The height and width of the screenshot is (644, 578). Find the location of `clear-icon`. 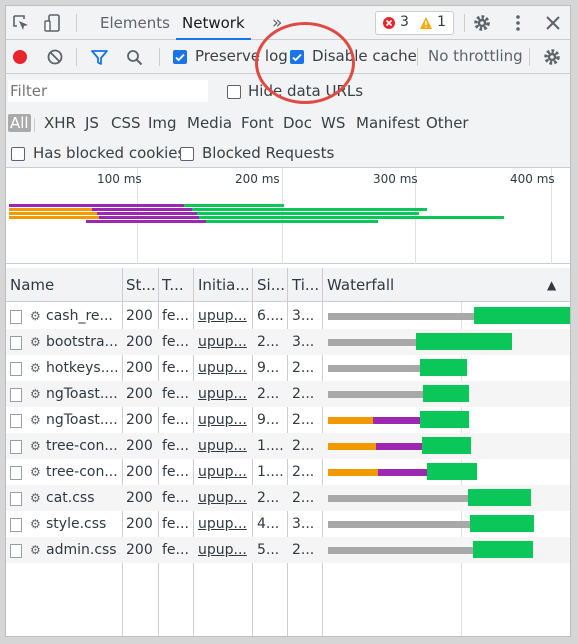

clear-icon is located at coordinates (55, 57).